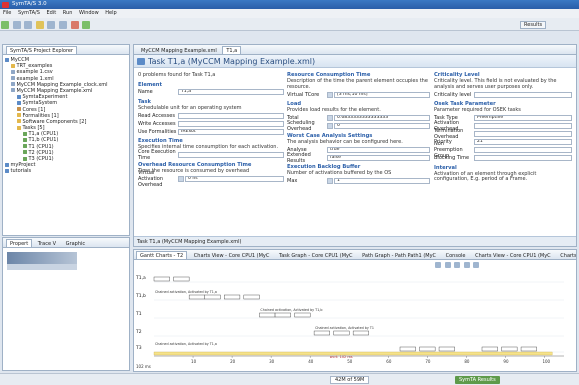 The height and width of the screenshot is (385, 579). I want to click on menu-edit: Edit, so click(52, 13).